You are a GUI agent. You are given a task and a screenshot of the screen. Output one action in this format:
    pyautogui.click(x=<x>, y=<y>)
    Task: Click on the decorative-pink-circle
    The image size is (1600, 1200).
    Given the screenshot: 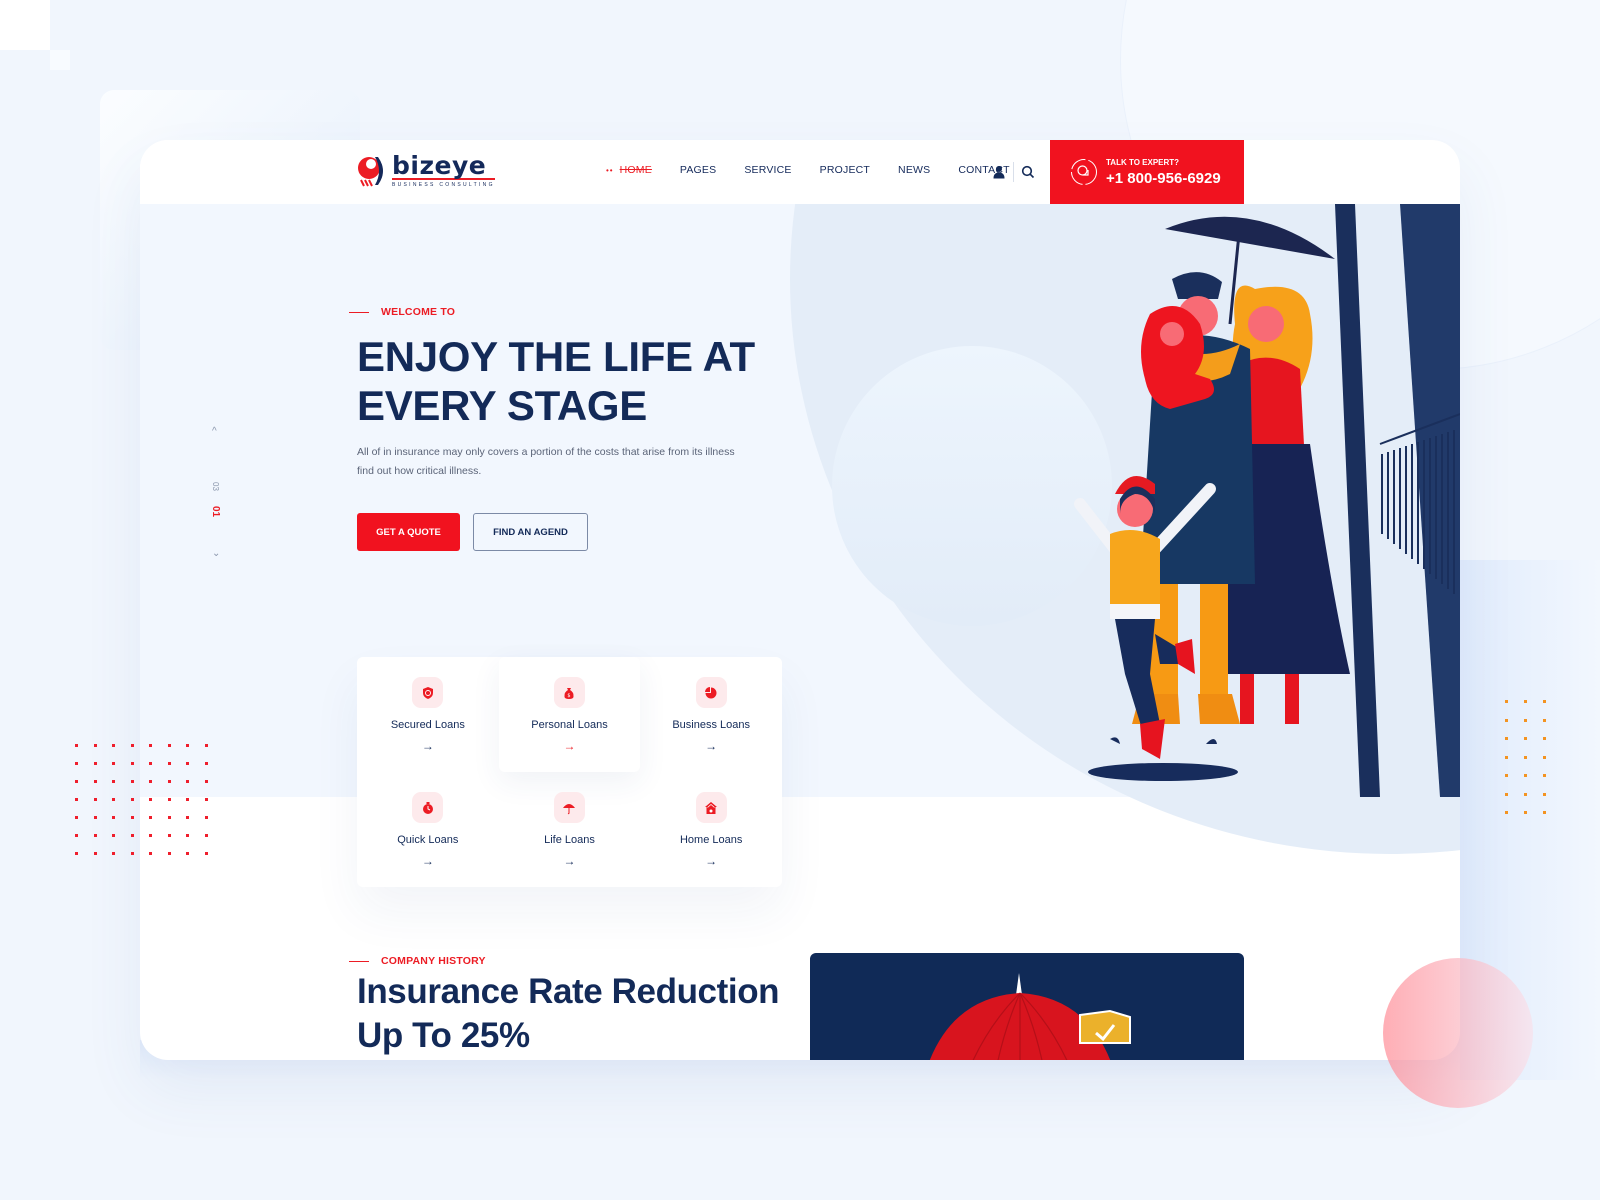 What is the action you would take?
    pyautogui.click(x=1458, y=1033)
    